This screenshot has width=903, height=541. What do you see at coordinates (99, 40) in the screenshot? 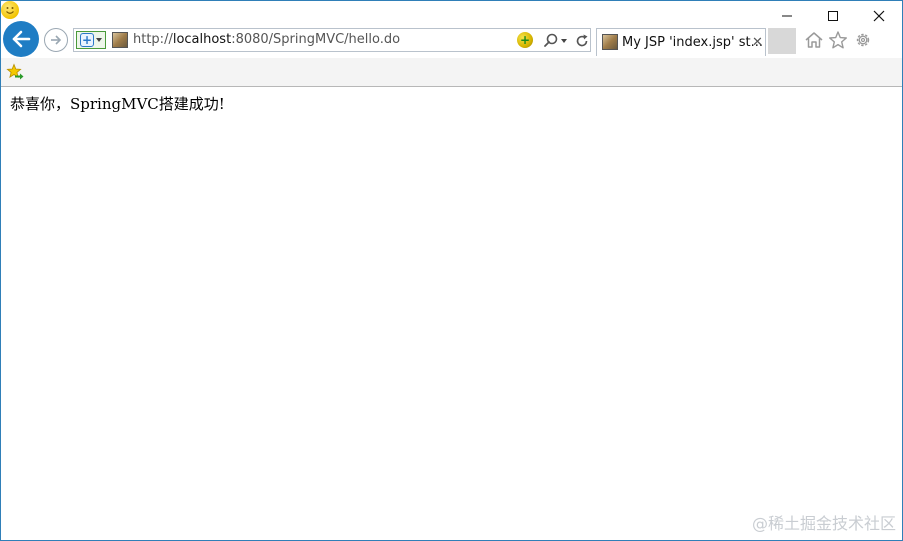
I see `chevron-down-icon` at bounding box center [99, 40].